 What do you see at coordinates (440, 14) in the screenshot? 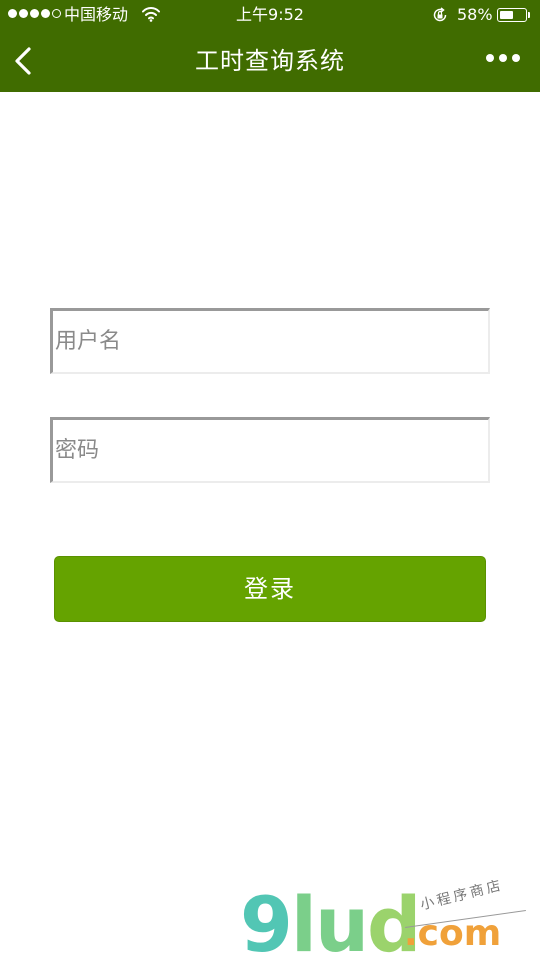
I see `rotation-lock-icon` at bounding box center [440, 14].